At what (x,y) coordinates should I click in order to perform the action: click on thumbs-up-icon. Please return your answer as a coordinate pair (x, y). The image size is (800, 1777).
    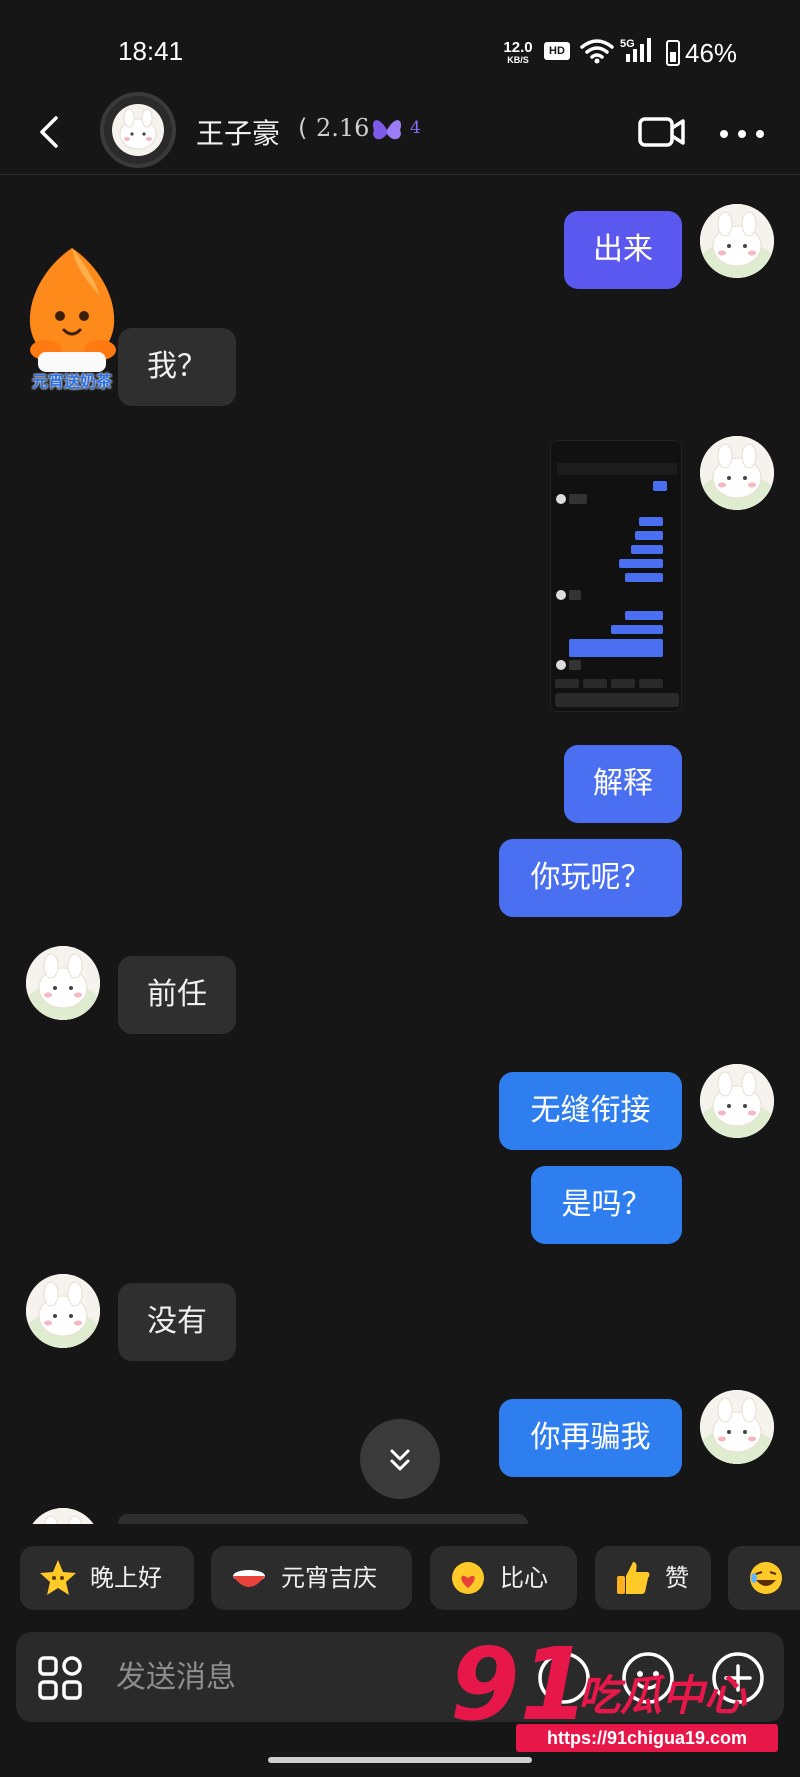
    Looking at the image, I should click on (633, 1578).